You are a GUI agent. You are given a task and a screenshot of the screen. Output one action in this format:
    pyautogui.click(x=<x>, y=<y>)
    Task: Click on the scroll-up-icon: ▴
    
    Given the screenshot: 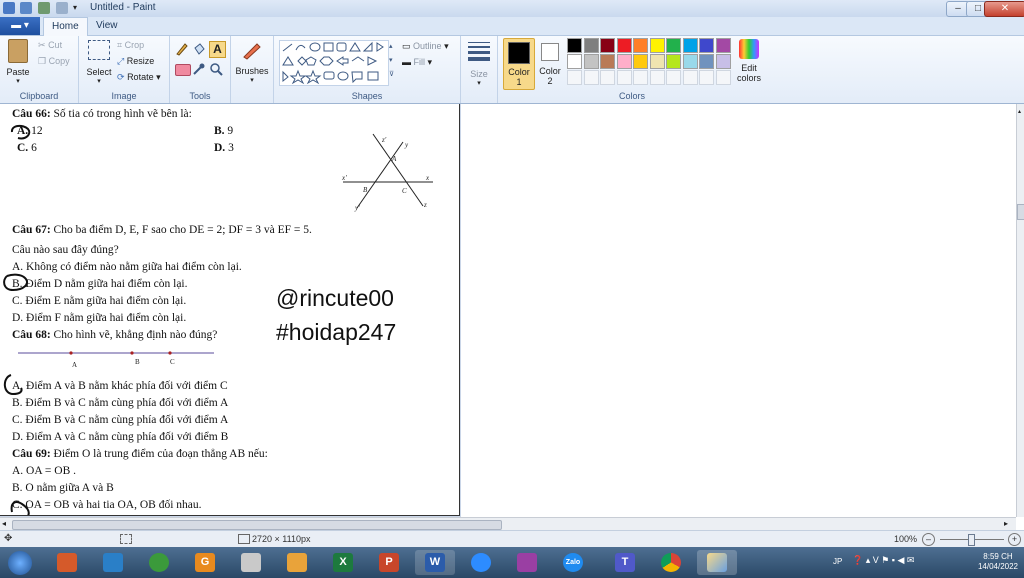 What is the action you would take?
    pyautogui.click(x=1019, y=111)
    